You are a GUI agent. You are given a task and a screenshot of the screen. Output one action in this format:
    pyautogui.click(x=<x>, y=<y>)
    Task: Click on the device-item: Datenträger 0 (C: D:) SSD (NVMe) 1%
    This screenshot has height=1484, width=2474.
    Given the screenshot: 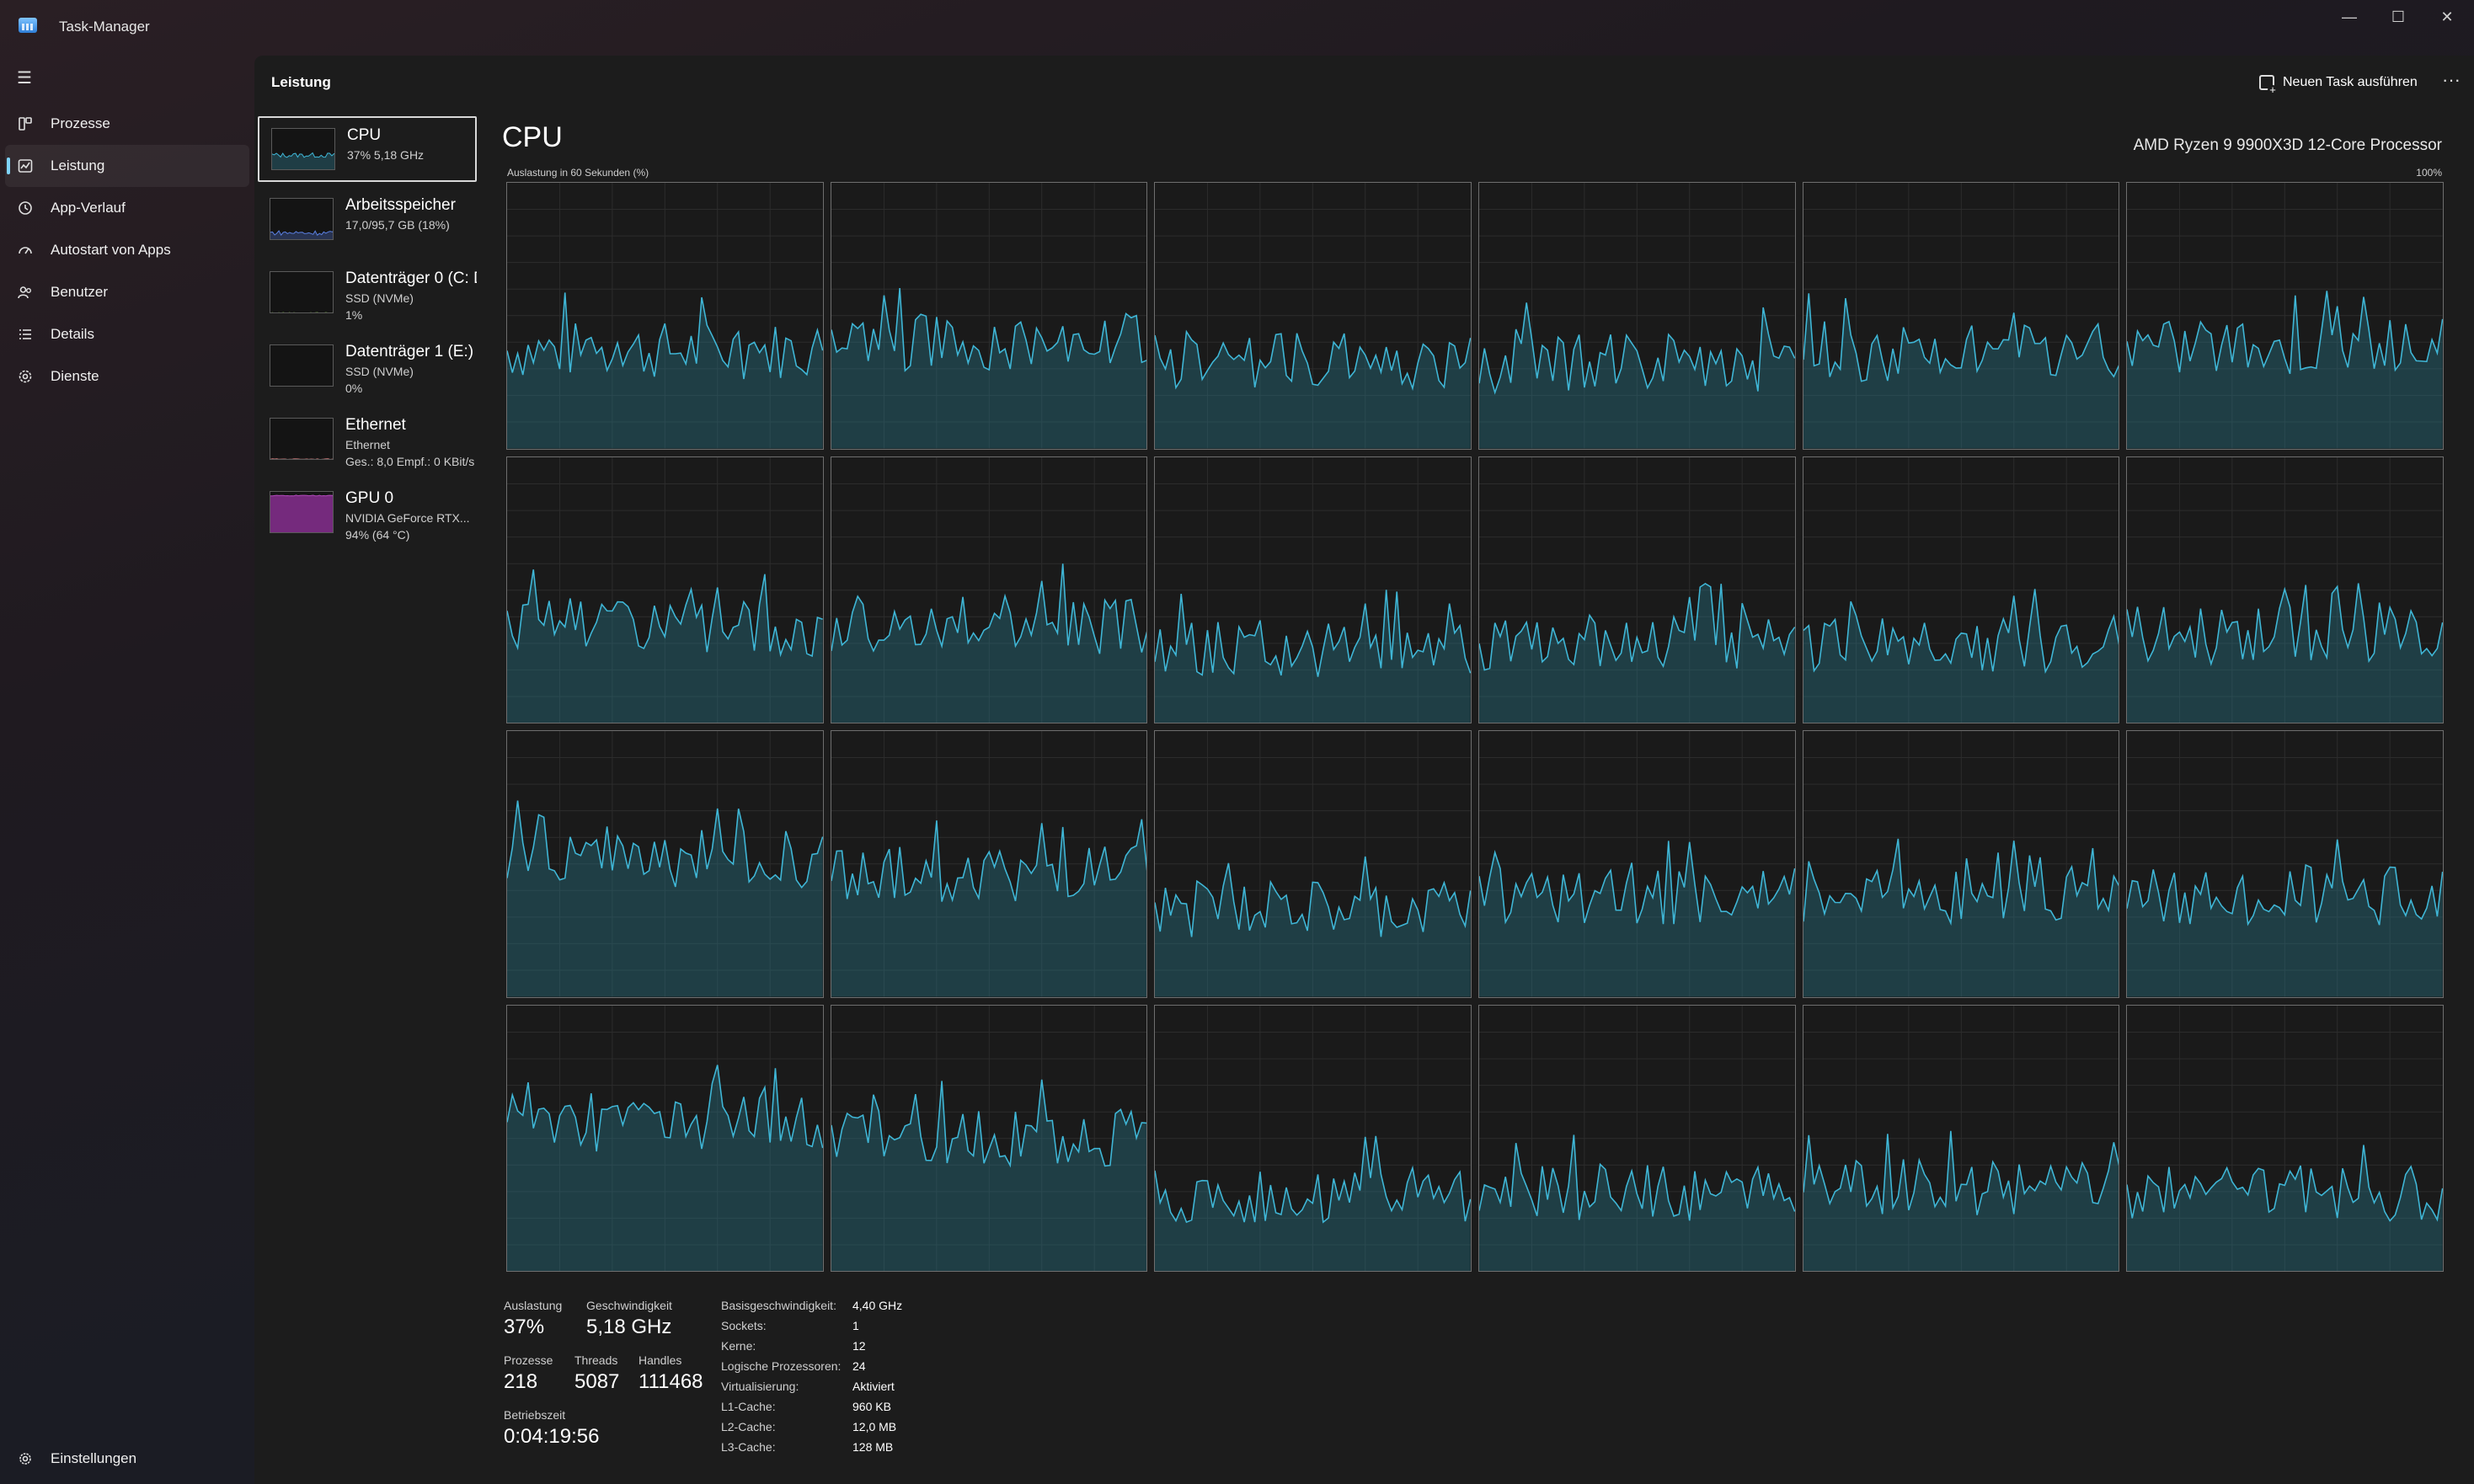 What is the action you would take?
    pyautogui.click(x=367, y=294)
    